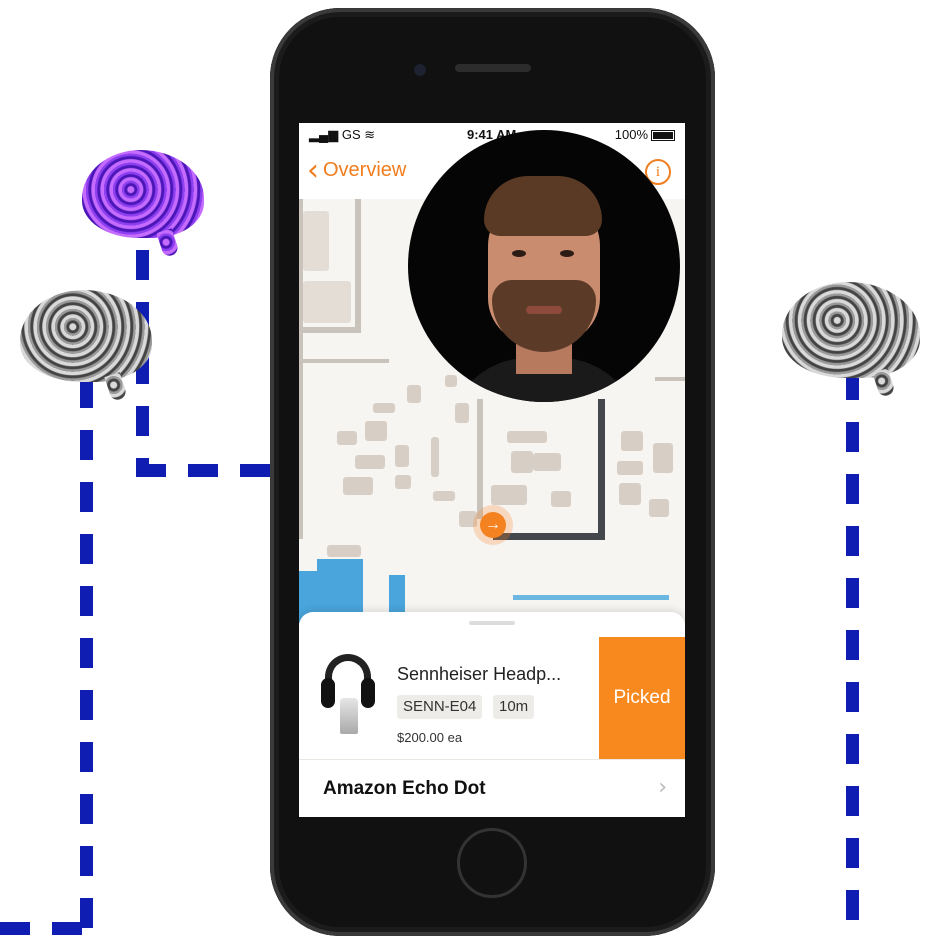 The height and width of the screenshot is (937, 935). What do you see at coordinates (662, 787) in the screenshot?
I see `chevron-right-icon: ›` at bounding box center [662, 787].